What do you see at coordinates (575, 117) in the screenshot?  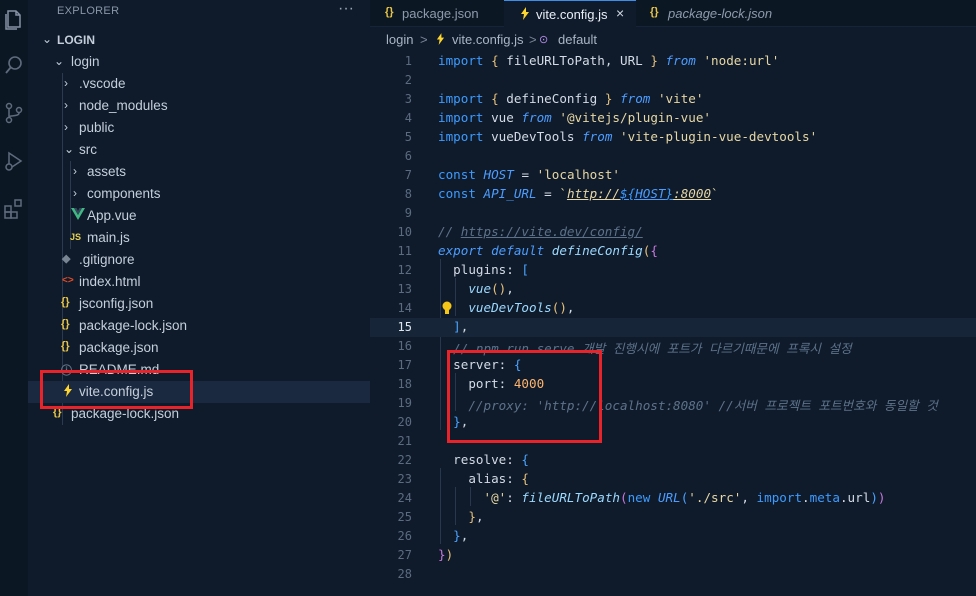 I see `line-content: import vue from '@vitejs/plugin-vue'` at bounding box center [575, 117].